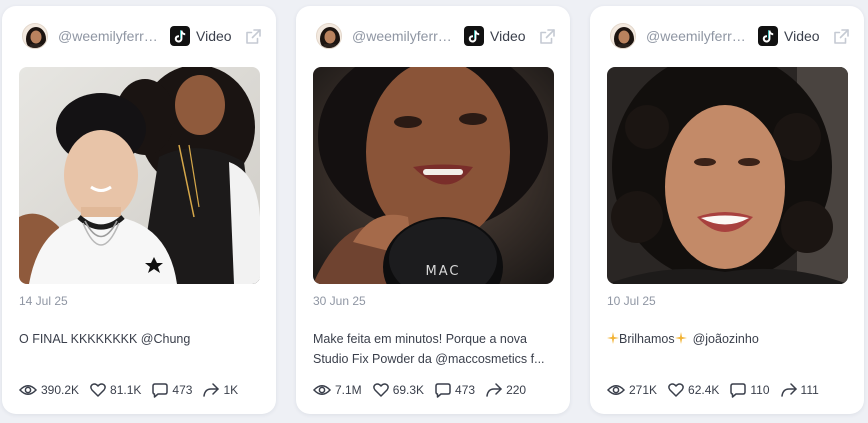  What do you see at coordinates (443, 271) in the screenshot?
I see `brand-text: MAC` at bounding box center [443, 271].